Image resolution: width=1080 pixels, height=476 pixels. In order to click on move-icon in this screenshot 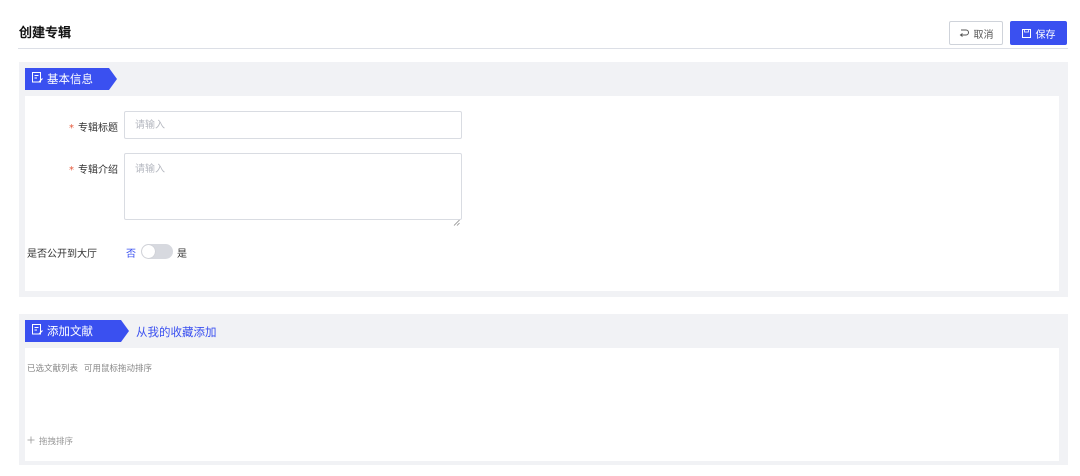, I will do `click(31, 441)`.